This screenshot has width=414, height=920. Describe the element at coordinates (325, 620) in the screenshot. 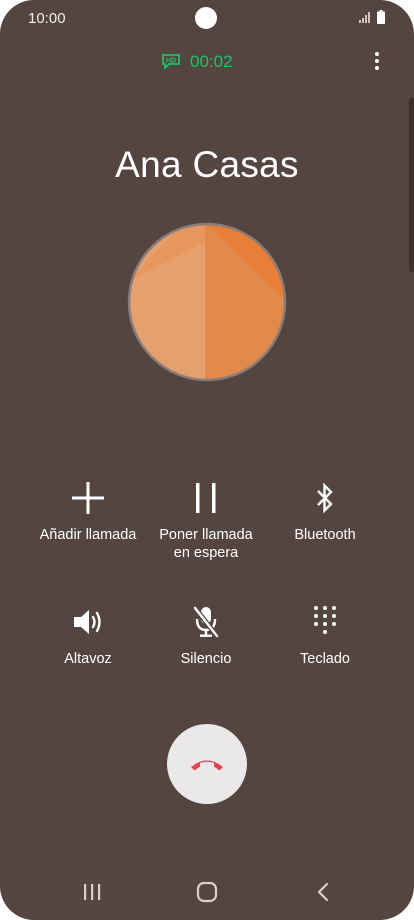

I see `keypad-icon` at that location.